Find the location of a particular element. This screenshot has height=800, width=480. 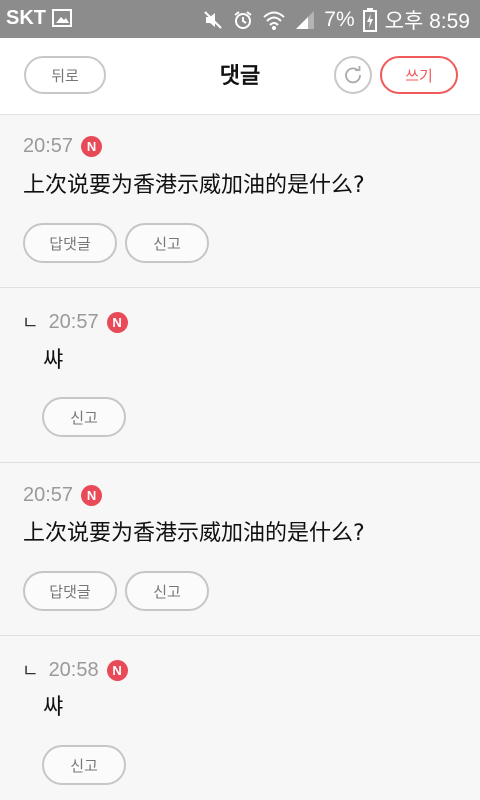

alarm-icon is located at coordinates (243, 20).